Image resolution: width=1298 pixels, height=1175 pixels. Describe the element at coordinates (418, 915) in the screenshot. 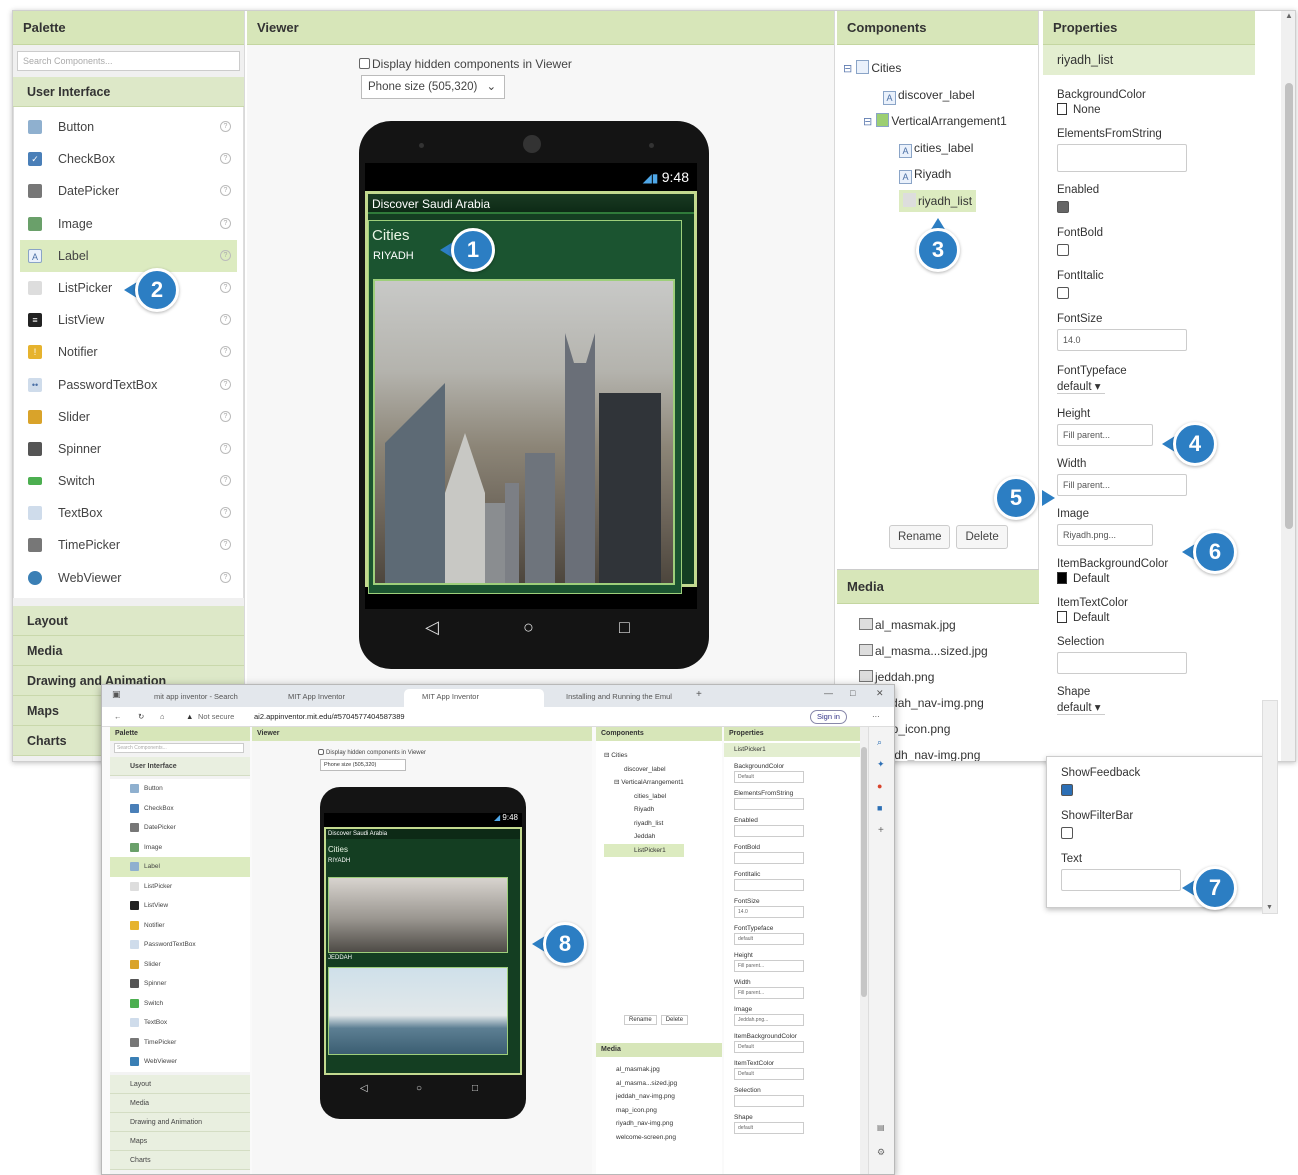

I see `inset-riyadh-image` at that location.